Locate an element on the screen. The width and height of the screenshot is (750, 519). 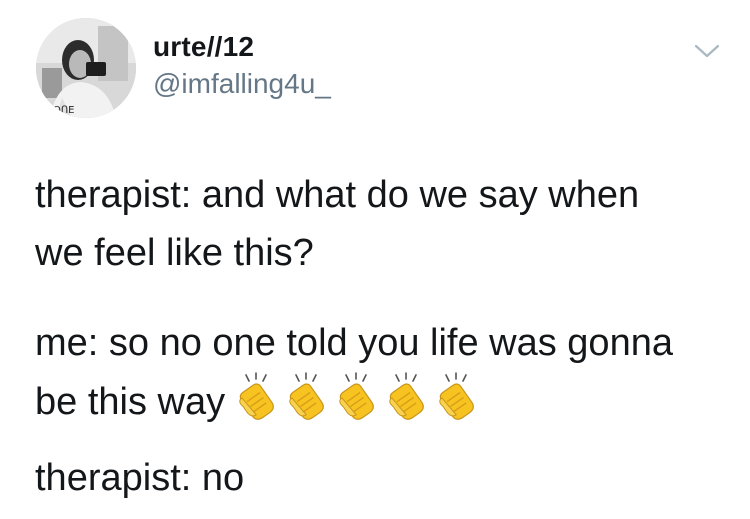
tweet-author: urte//12 @imfalling4u_ is located at coordinates (242, 65).